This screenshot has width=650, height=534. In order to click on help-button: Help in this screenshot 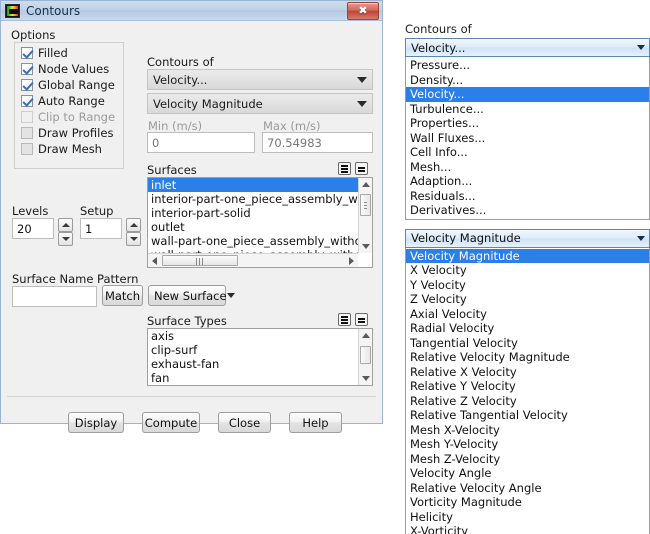, I will do `click(315, 422)`.